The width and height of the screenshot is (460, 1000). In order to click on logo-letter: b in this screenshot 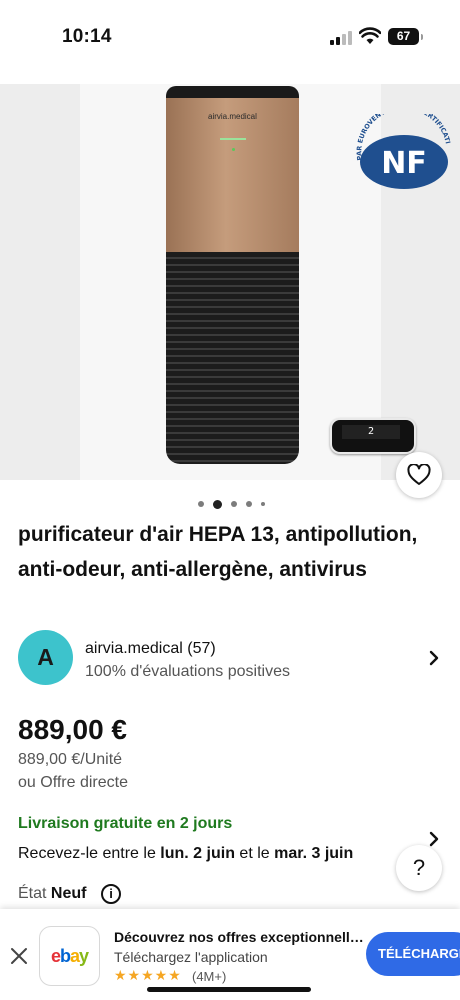, I will do `click(65, 955)`.